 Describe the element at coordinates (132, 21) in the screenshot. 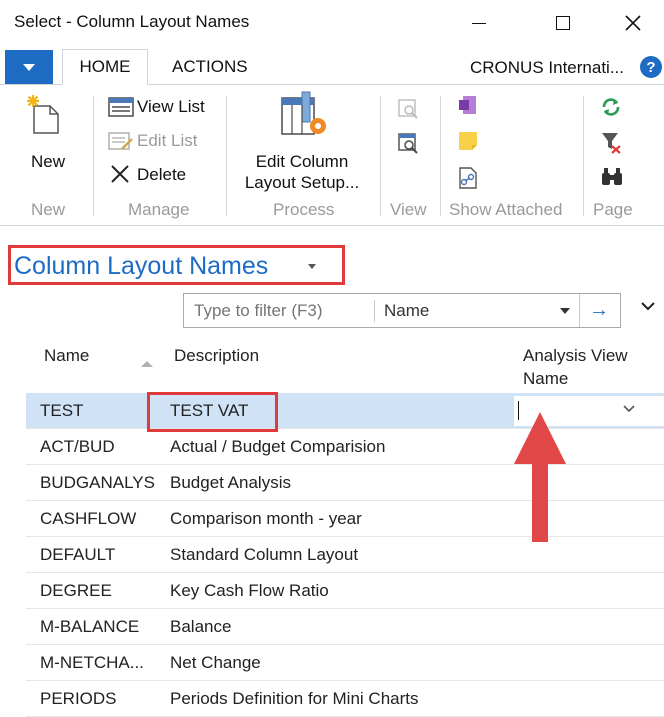

I see `window-title: Select - Column Layout Names` at that location.